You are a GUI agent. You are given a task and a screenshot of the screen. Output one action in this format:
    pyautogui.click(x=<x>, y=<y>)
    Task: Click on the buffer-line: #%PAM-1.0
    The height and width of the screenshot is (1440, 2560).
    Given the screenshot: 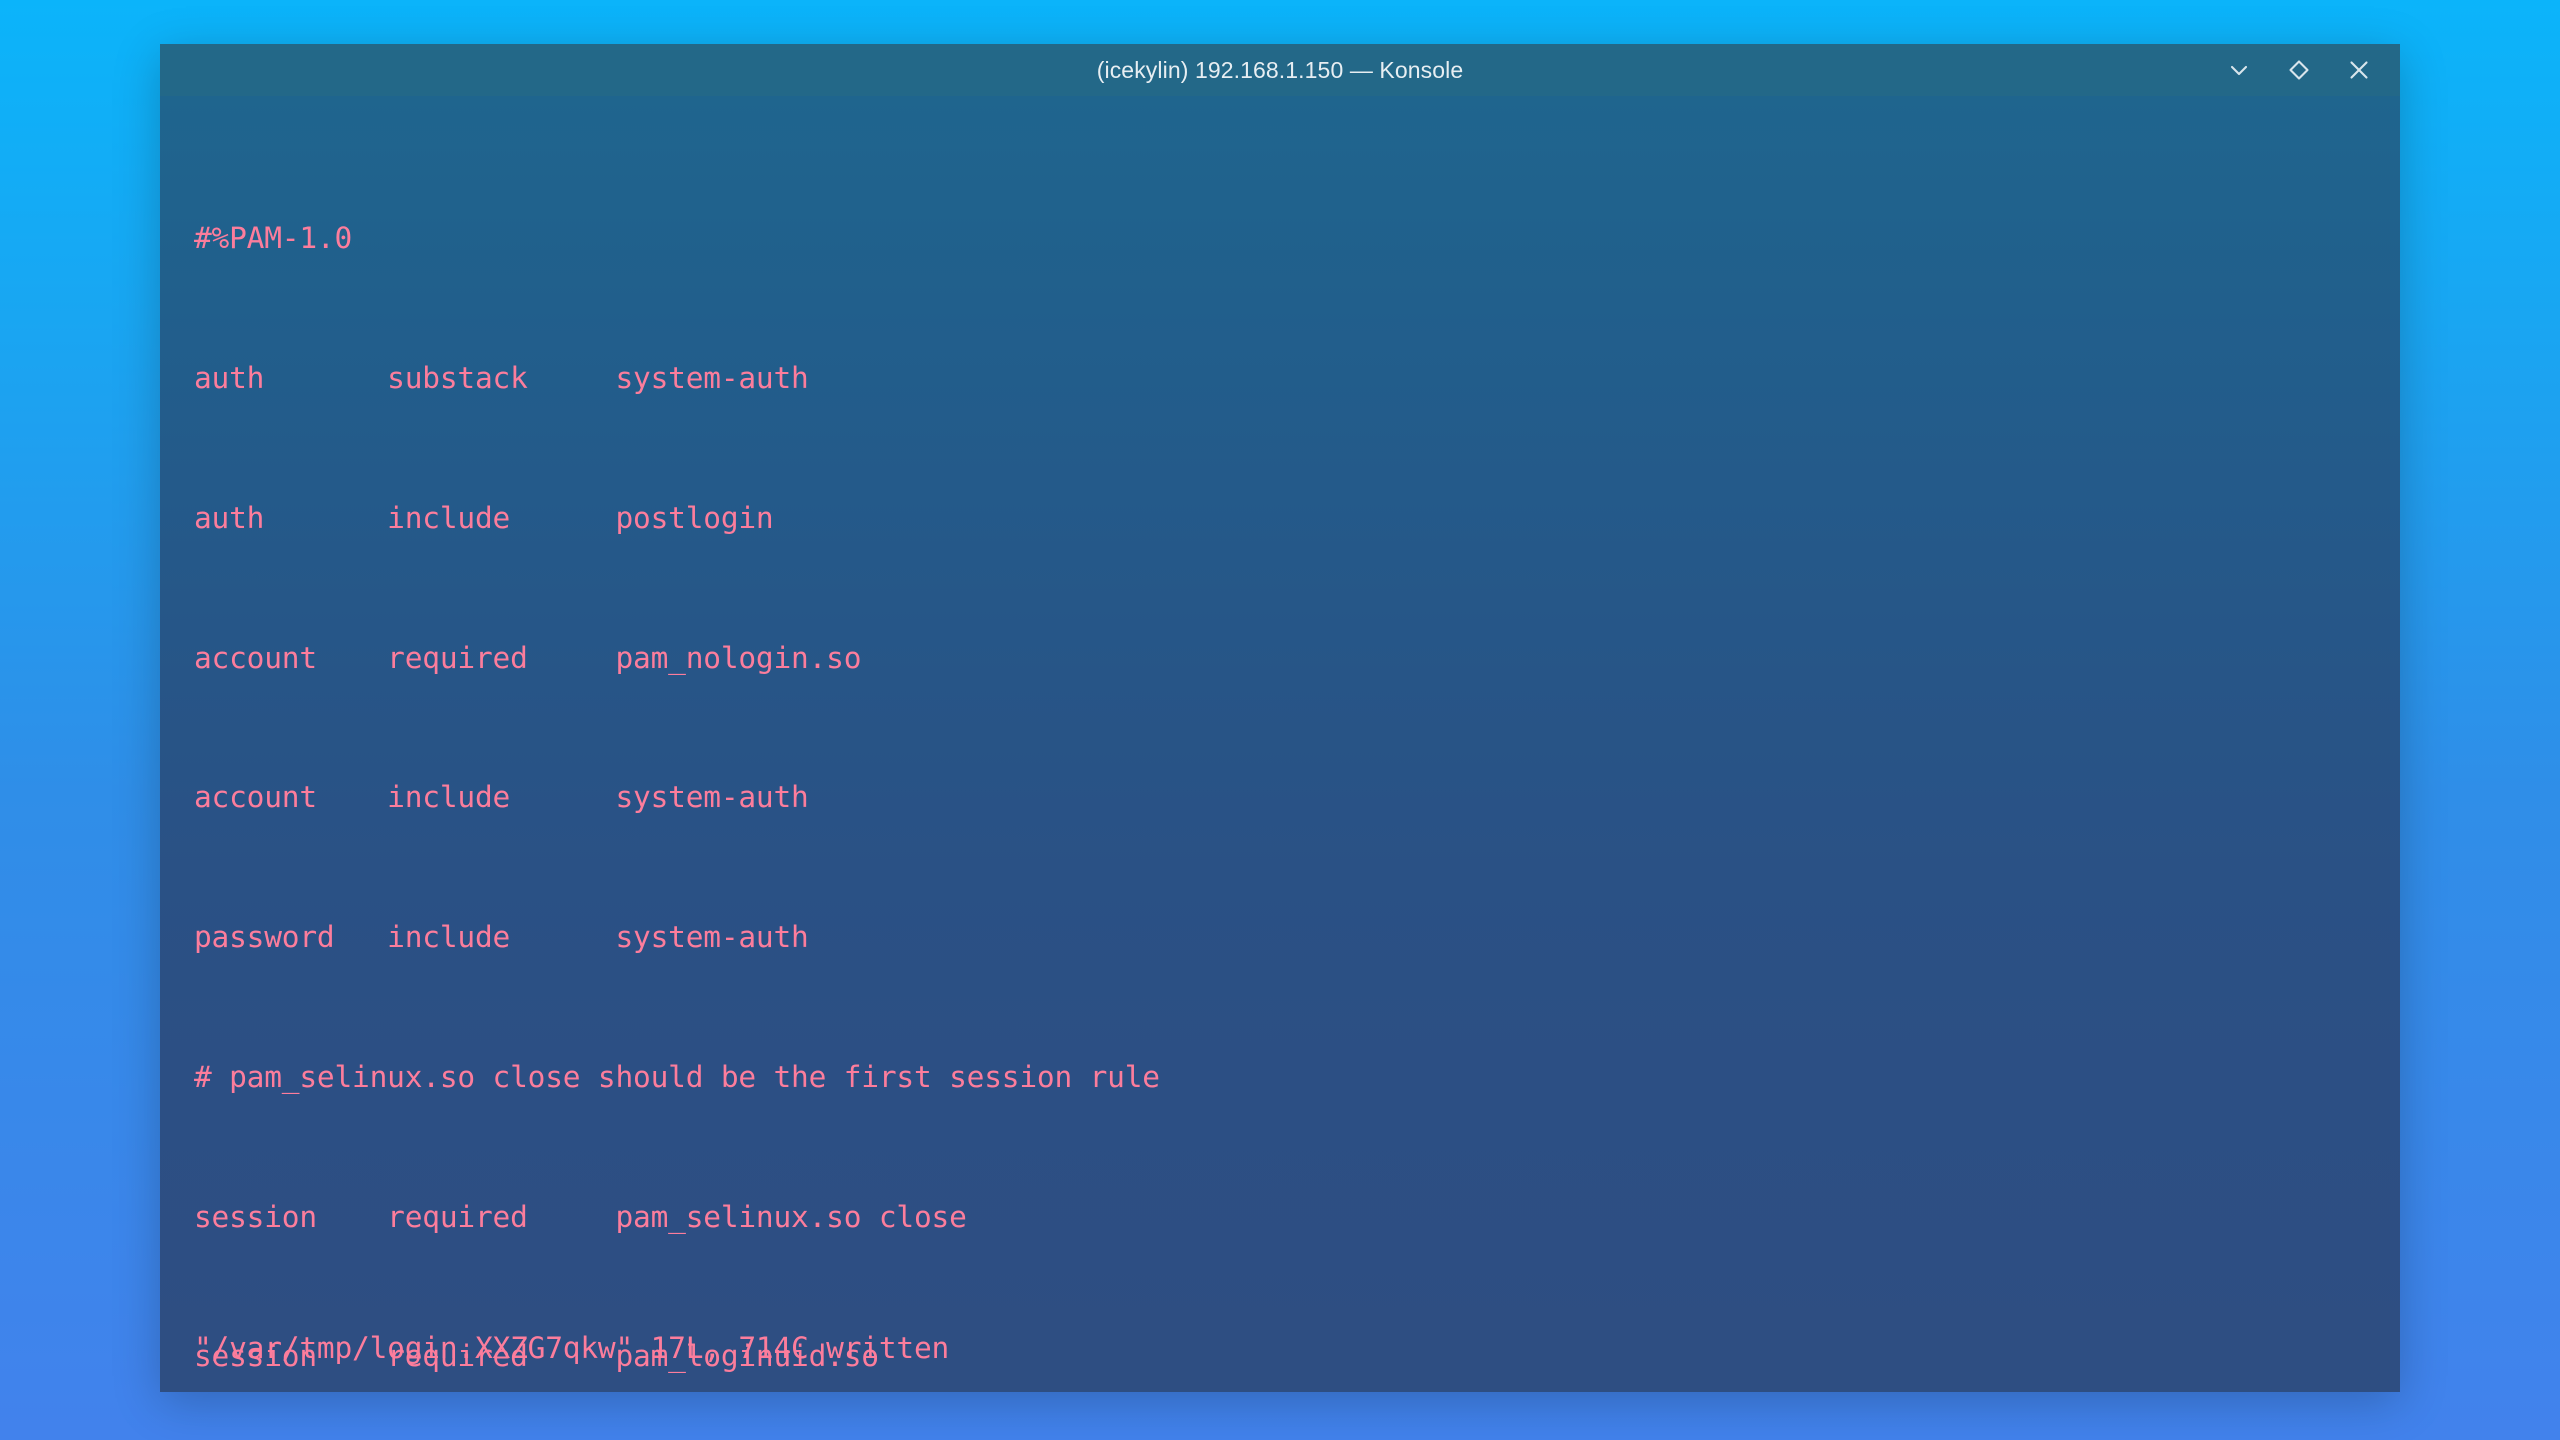 What is the action you would take?
    pyautogui.click(x=273, y=238)
    